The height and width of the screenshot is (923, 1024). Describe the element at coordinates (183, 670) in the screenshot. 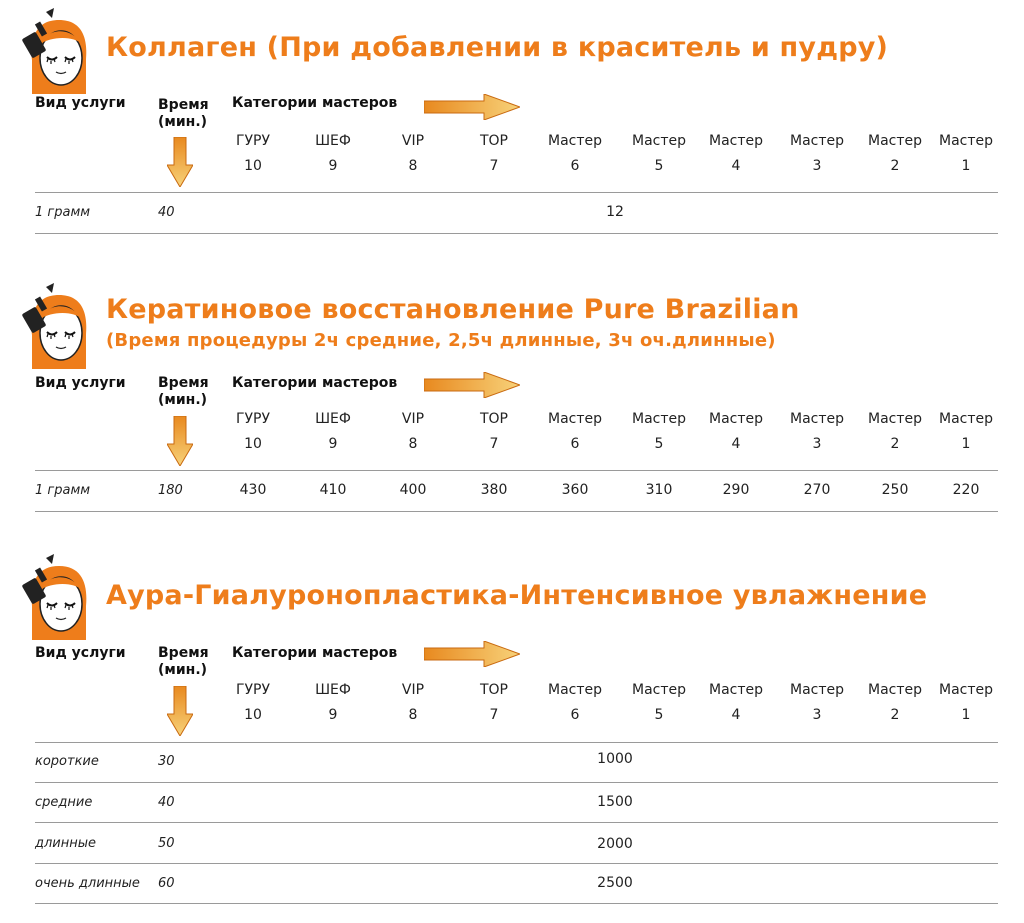

I see `header-time-unit: (мин.)` at that location.